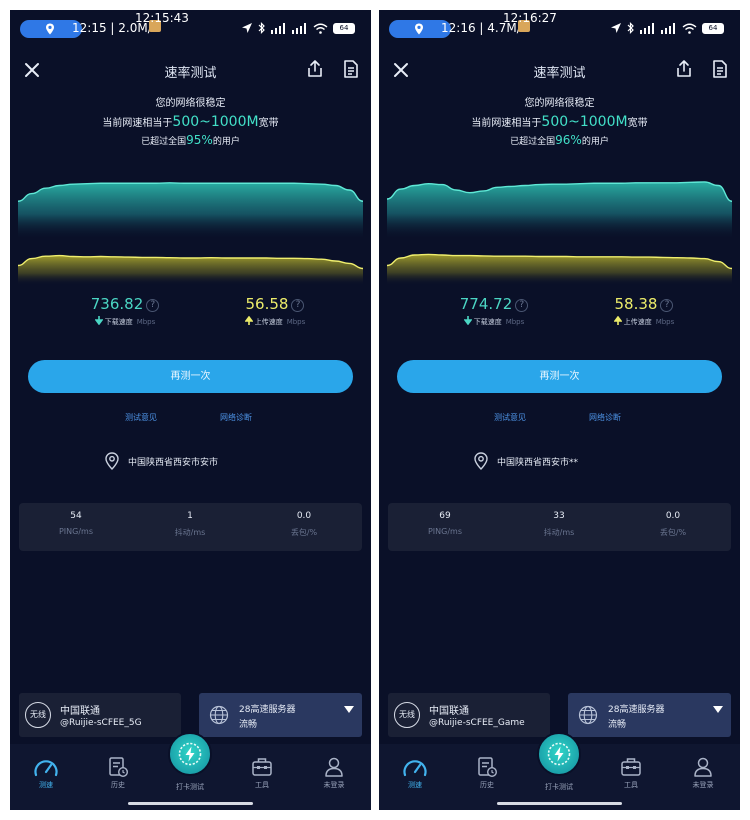 The image size is (750, 820). What do you see at coordinates (469, 715) in the screenshot?
I see `connection-card: 无线 中国联通 @Ruijie-sCFEE_Game` at bounding box center [469, 715].